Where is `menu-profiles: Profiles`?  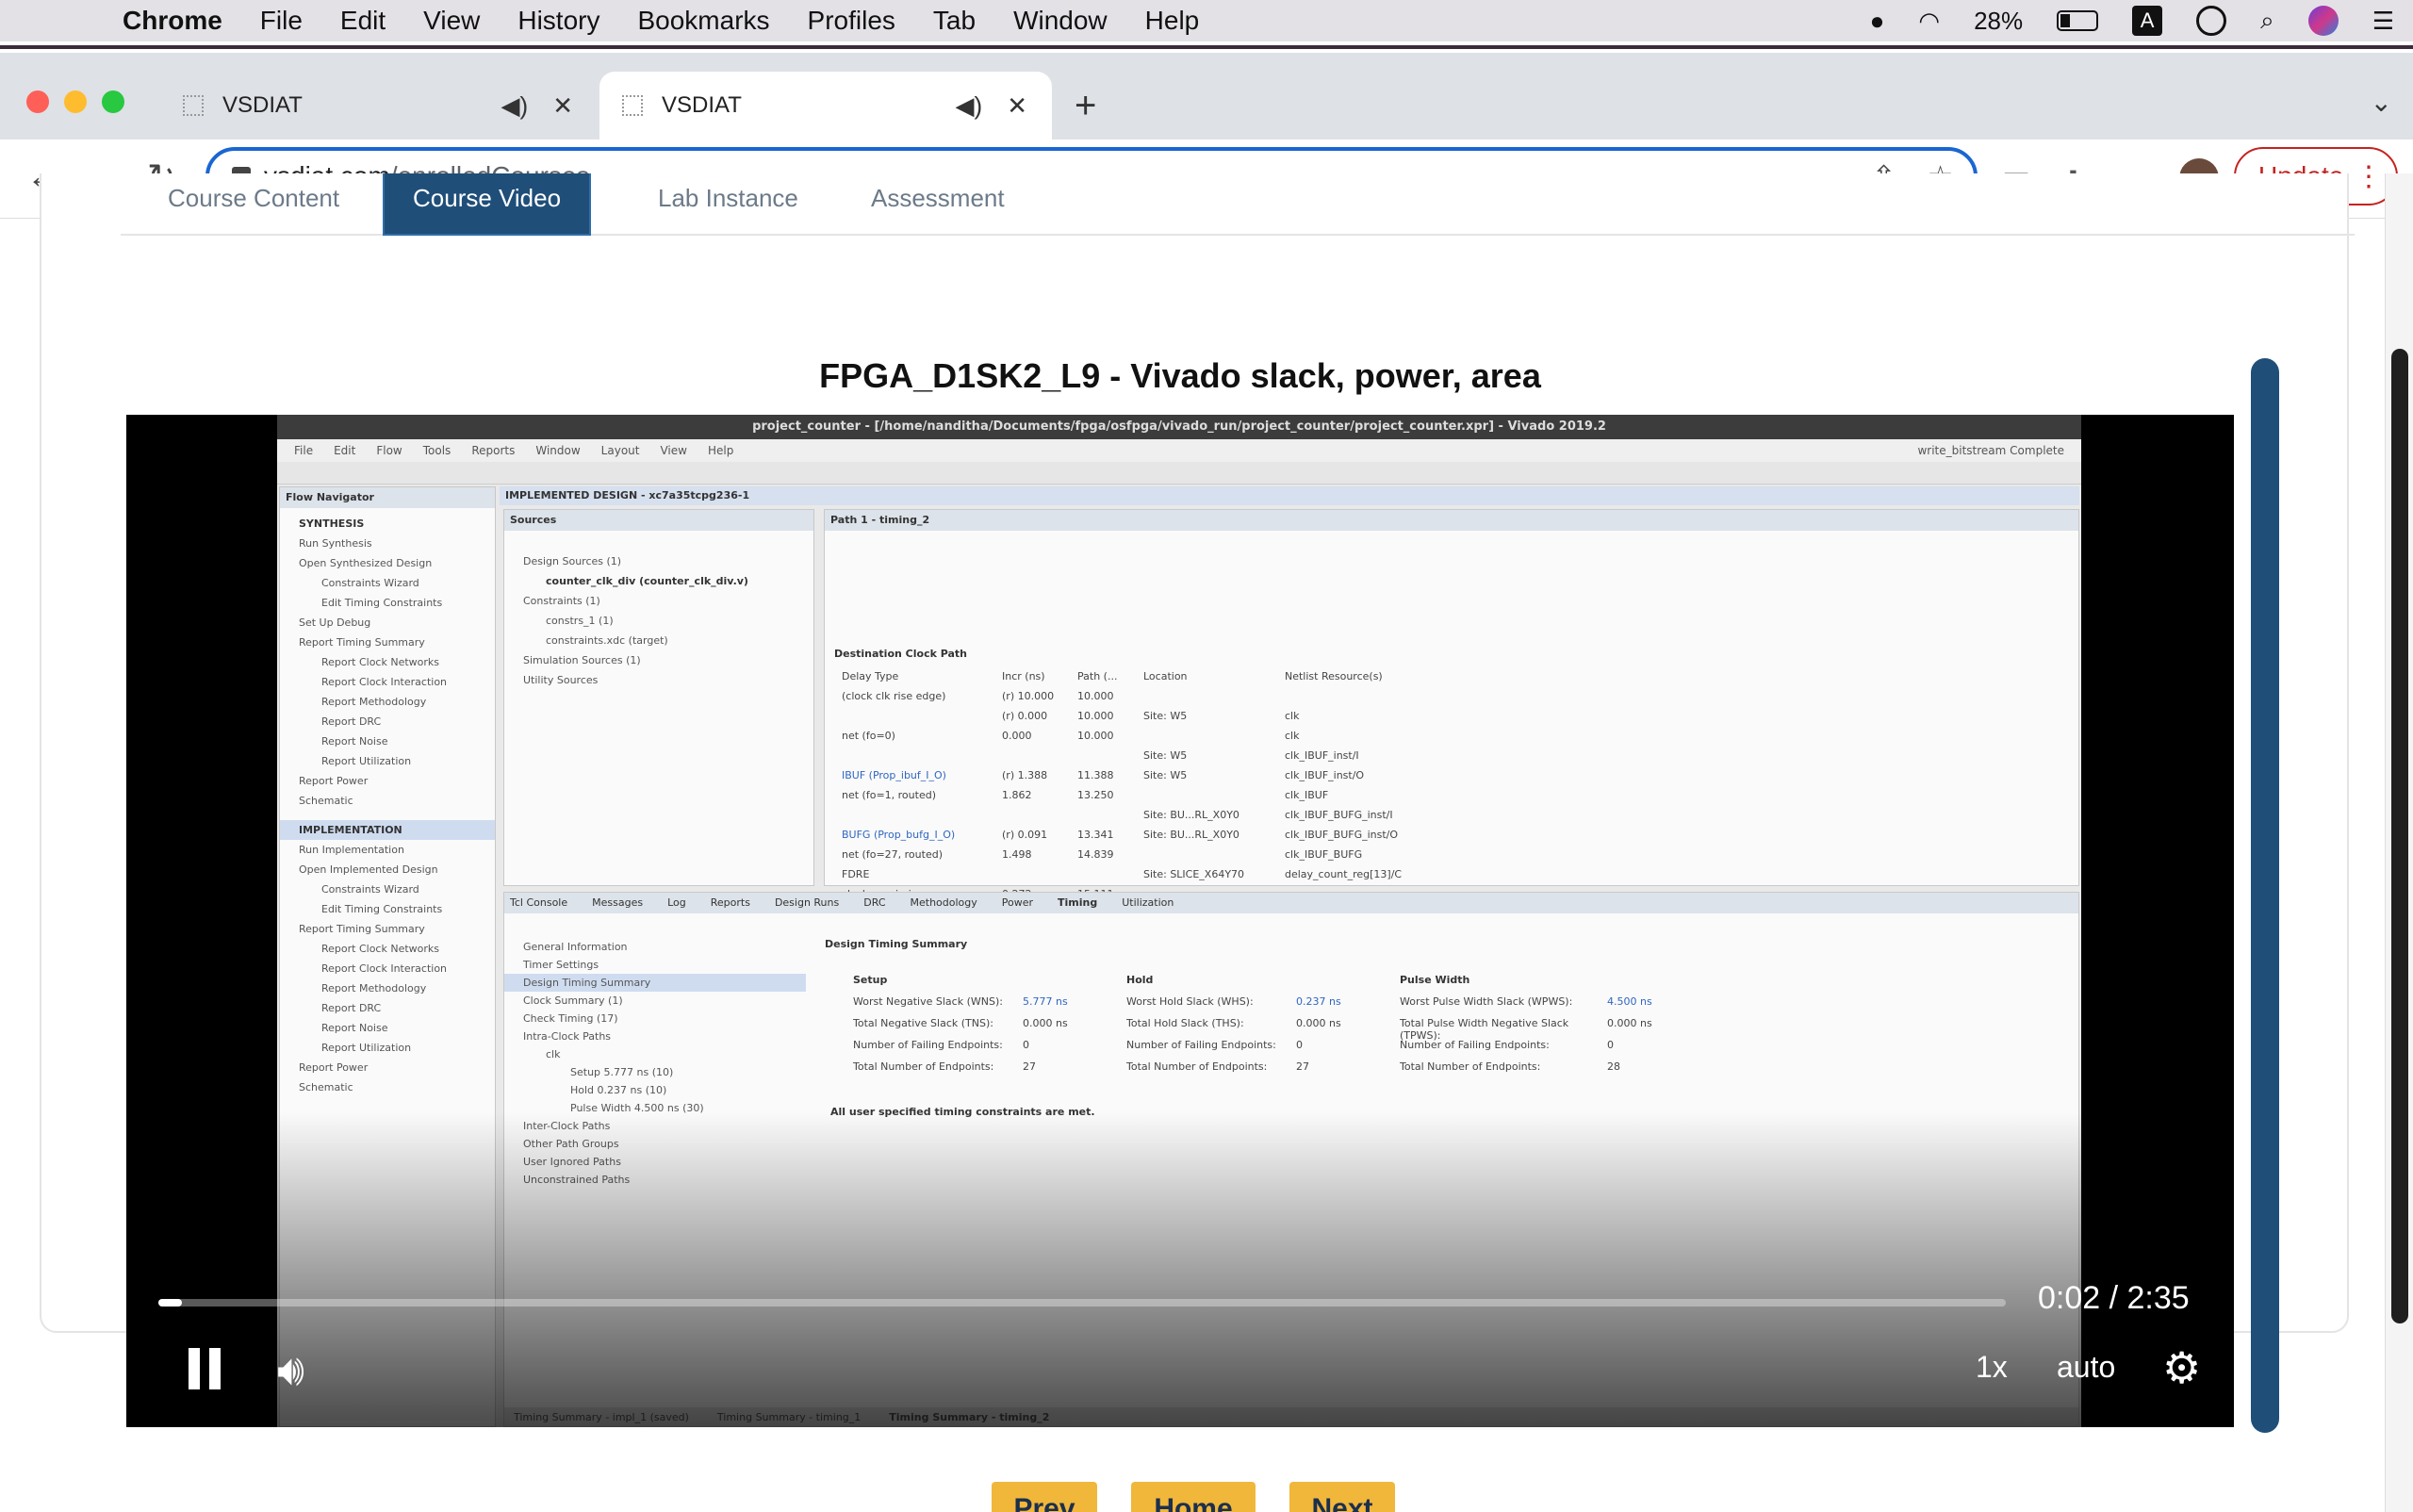
menu-profiles: Profiles is located at coordinates (851, 21).